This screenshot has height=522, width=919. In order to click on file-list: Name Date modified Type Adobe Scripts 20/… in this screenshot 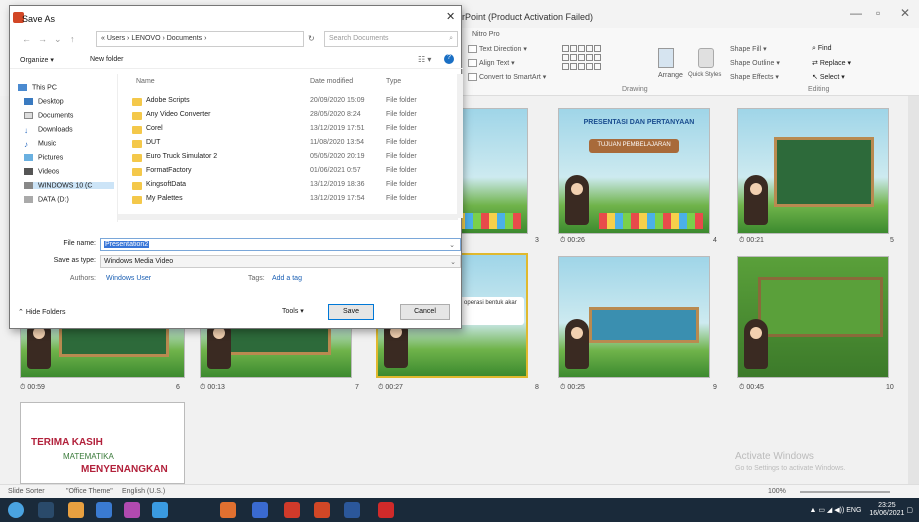, I will do `click(290, 148)`.